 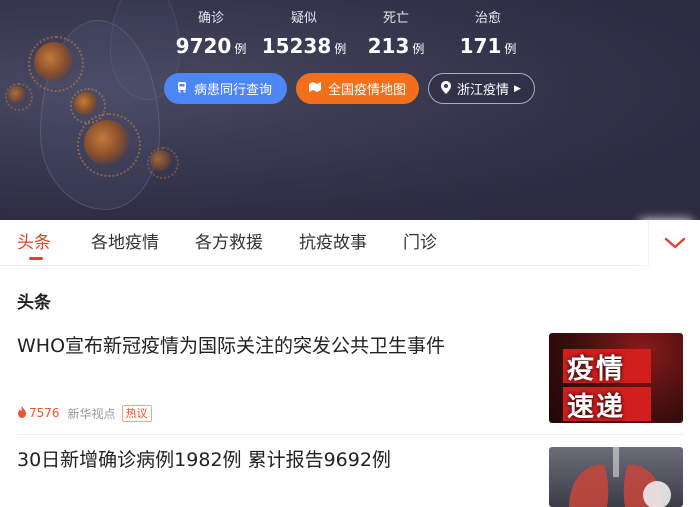 I want to click on expand-tabs-button, so click(x=674, y=243).